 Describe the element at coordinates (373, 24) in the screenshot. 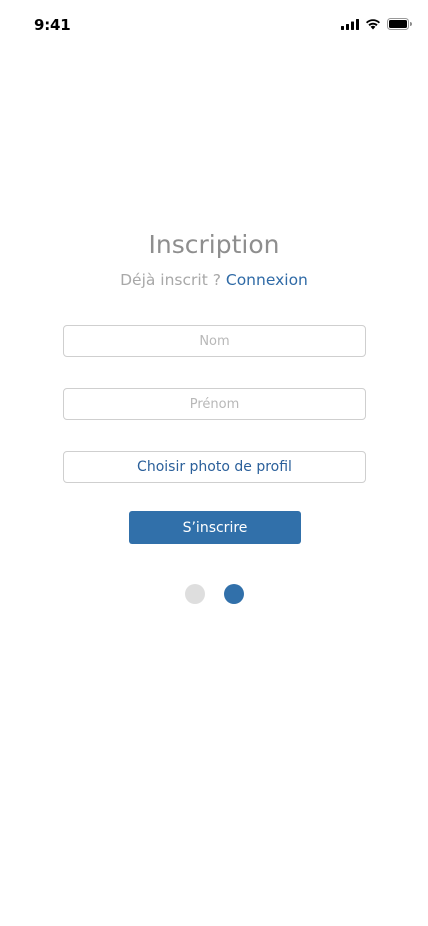

I see `wifi-icon` at that location.